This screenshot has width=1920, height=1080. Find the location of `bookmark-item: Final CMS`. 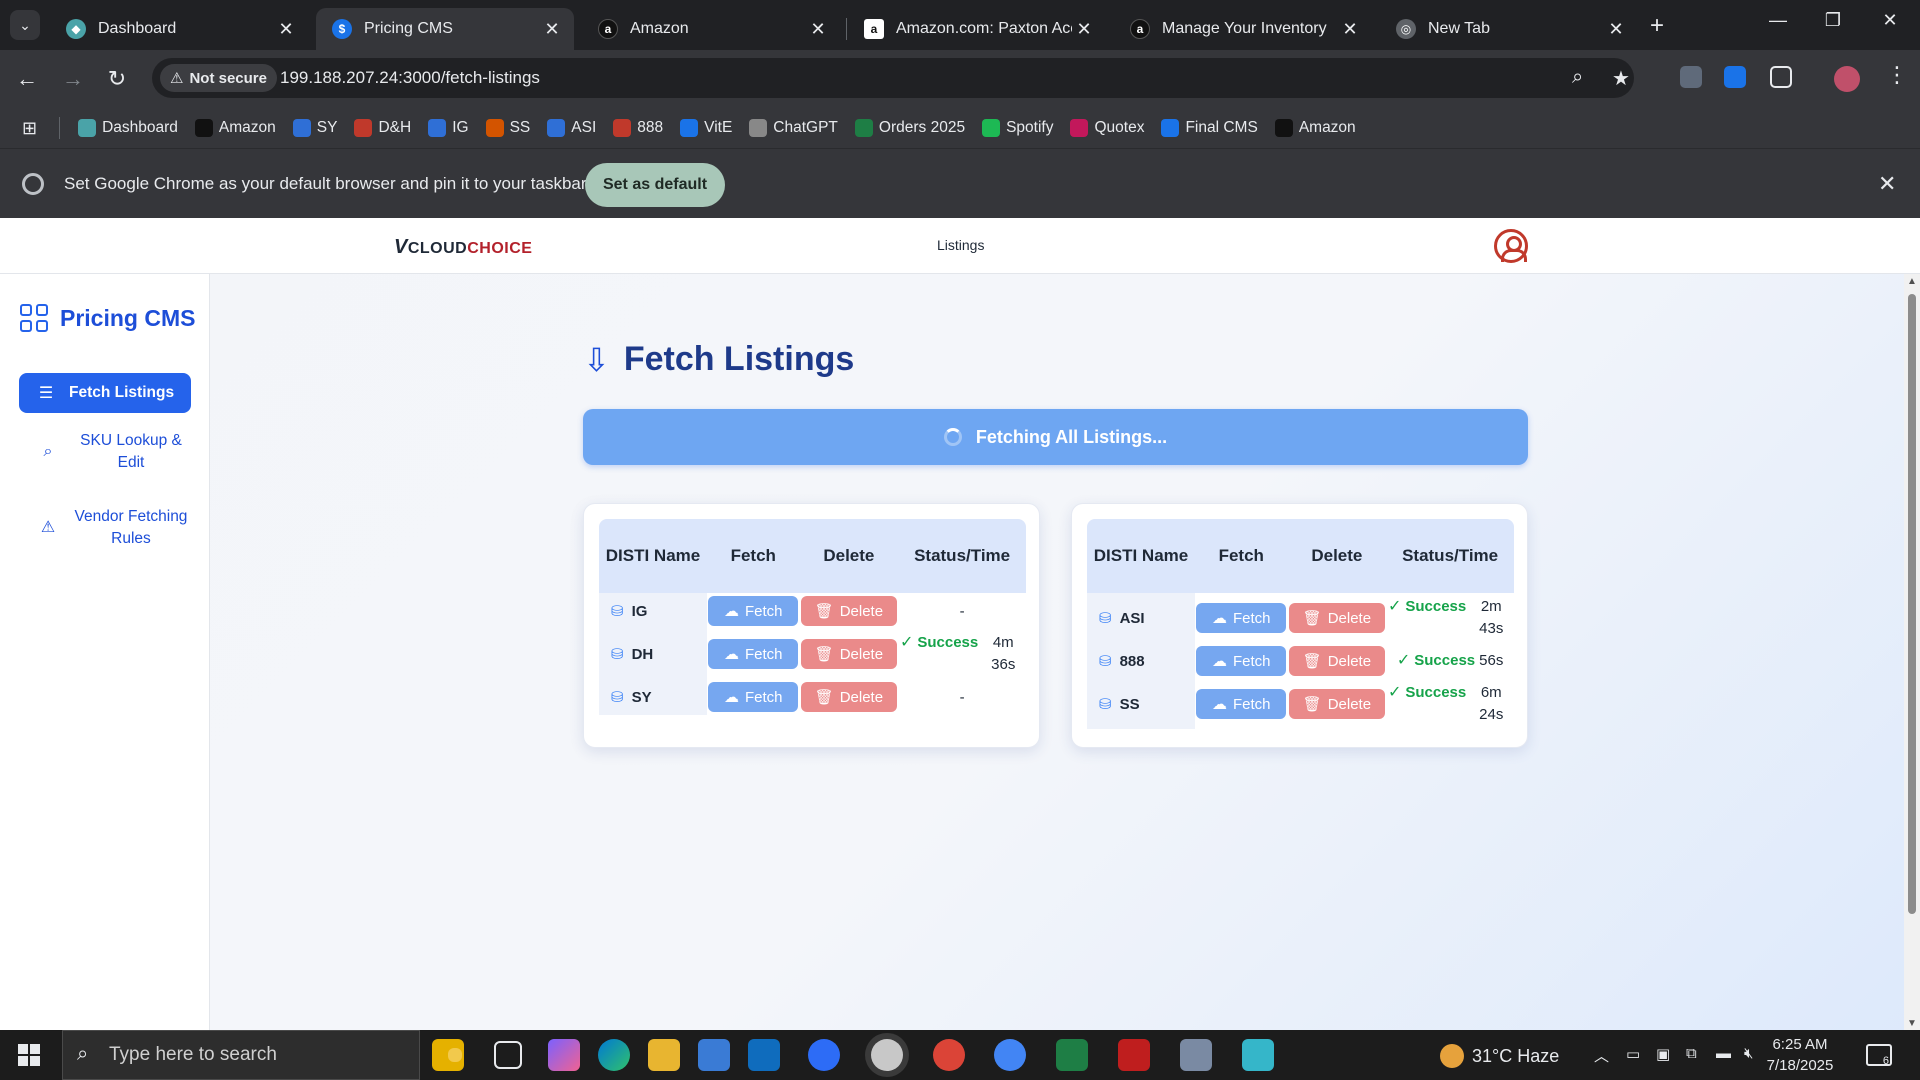

bookmark-item: Final CMS is located at coordinates (1209, 128).